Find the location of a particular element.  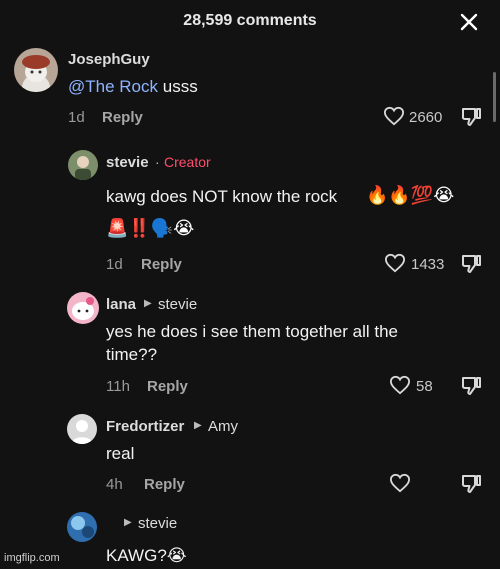

comment-text: kawg does NOT know the rock is located at coordinates (222, 196).